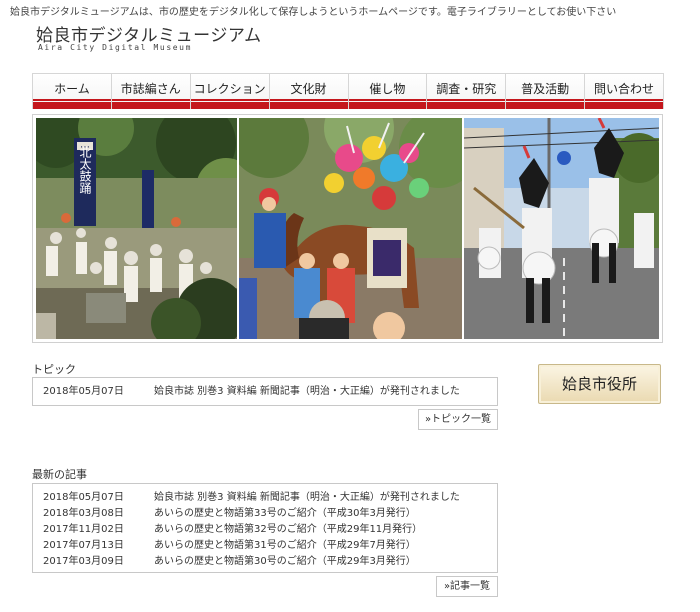 The image size is (700, 612). What do you see at coordinates (83, 561) in the screenshot?
I see `article-date: 2017年03月09日` at bounding box center [83, 561].